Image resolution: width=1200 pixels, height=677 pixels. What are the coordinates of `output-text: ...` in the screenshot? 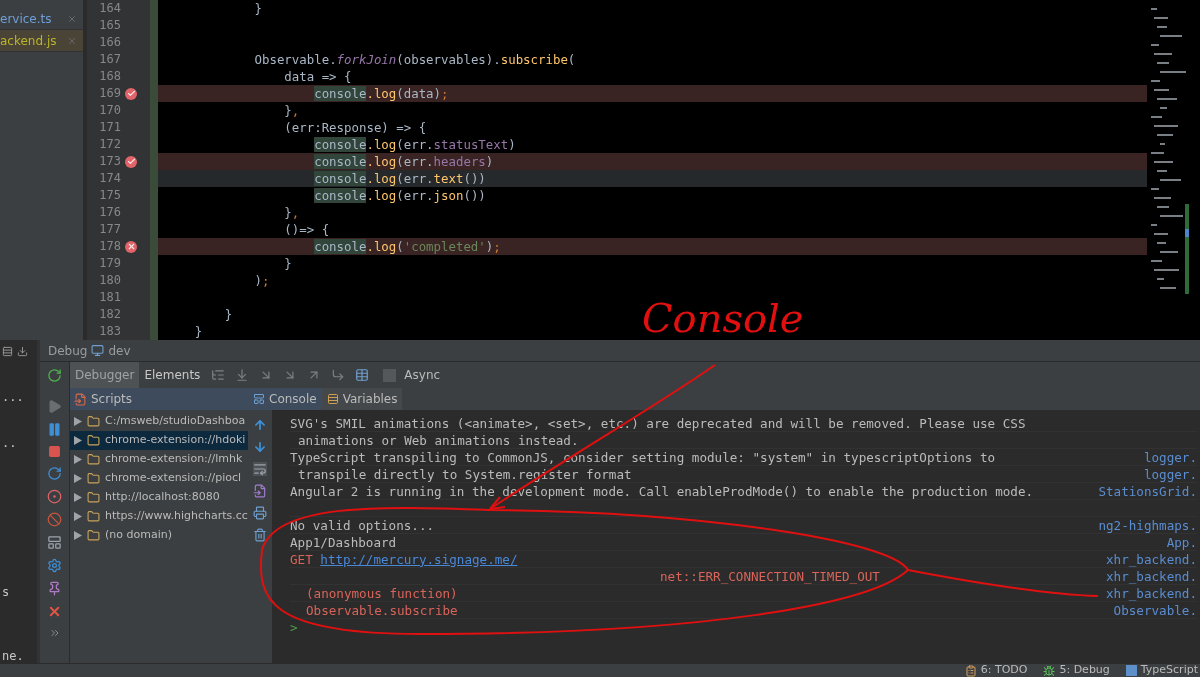 It's located at (13, 397).